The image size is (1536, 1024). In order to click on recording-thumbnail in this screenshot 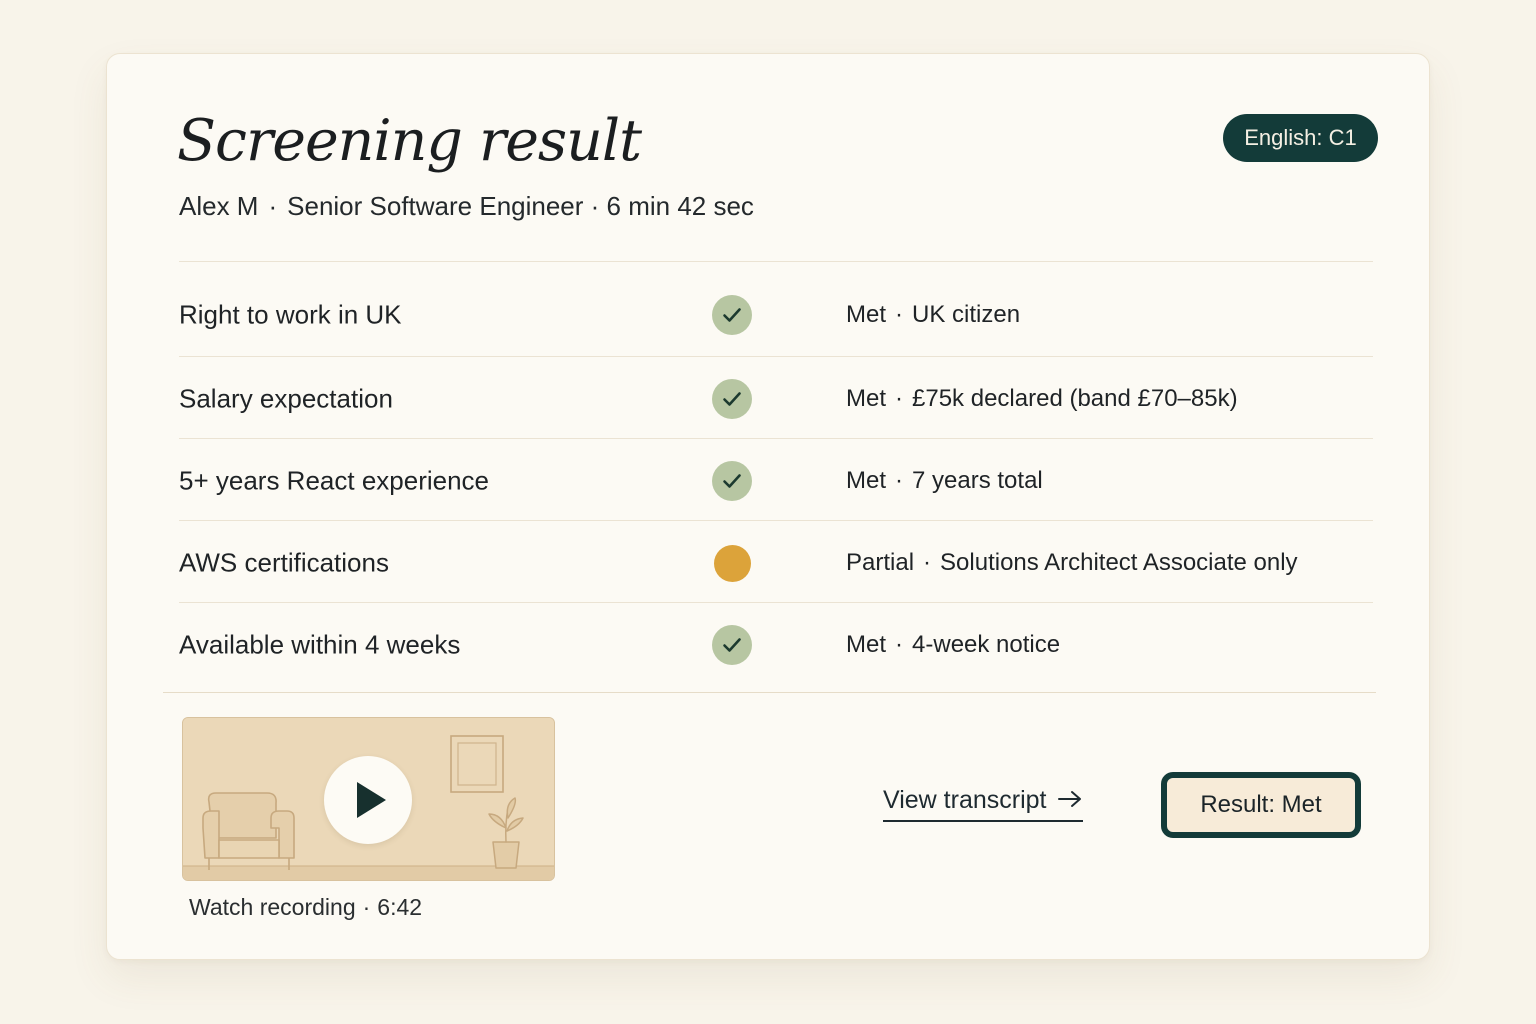, I will do `click(368, 799)`.